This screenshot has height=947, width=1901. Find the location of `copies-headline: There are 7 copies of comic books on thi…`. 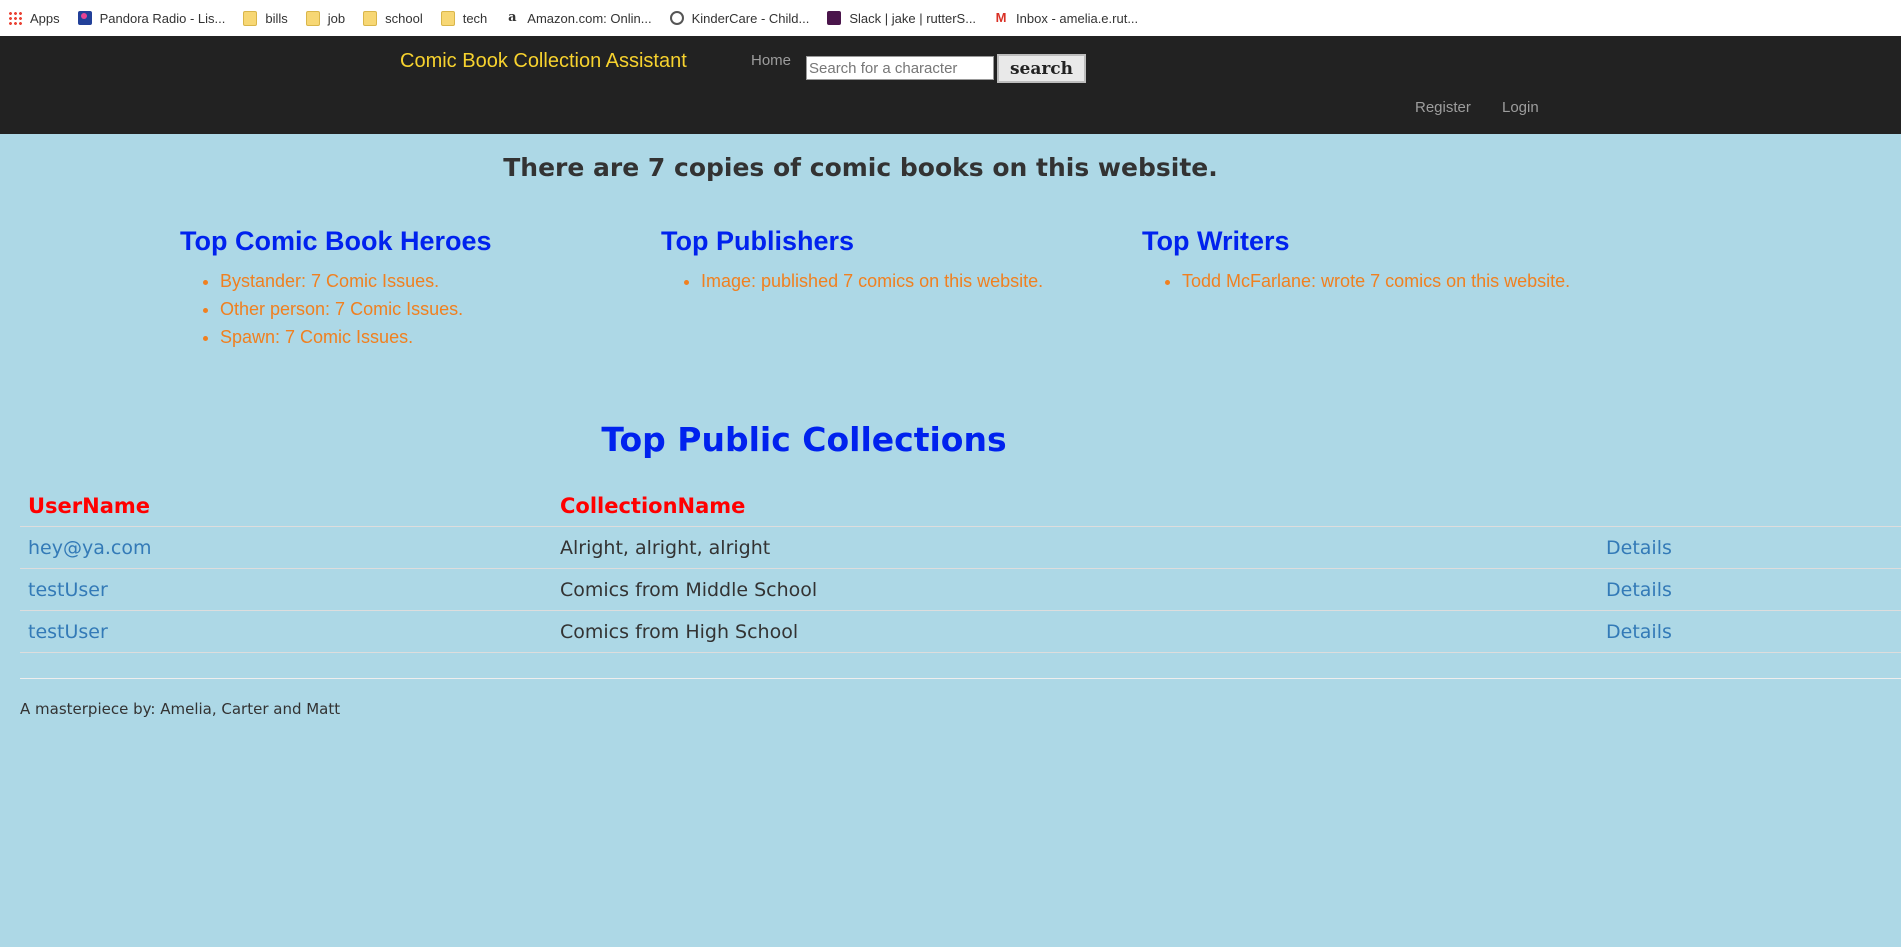

copies-headline: There are 7 copies of comic books on thi… is located at coordinates (860, 167).